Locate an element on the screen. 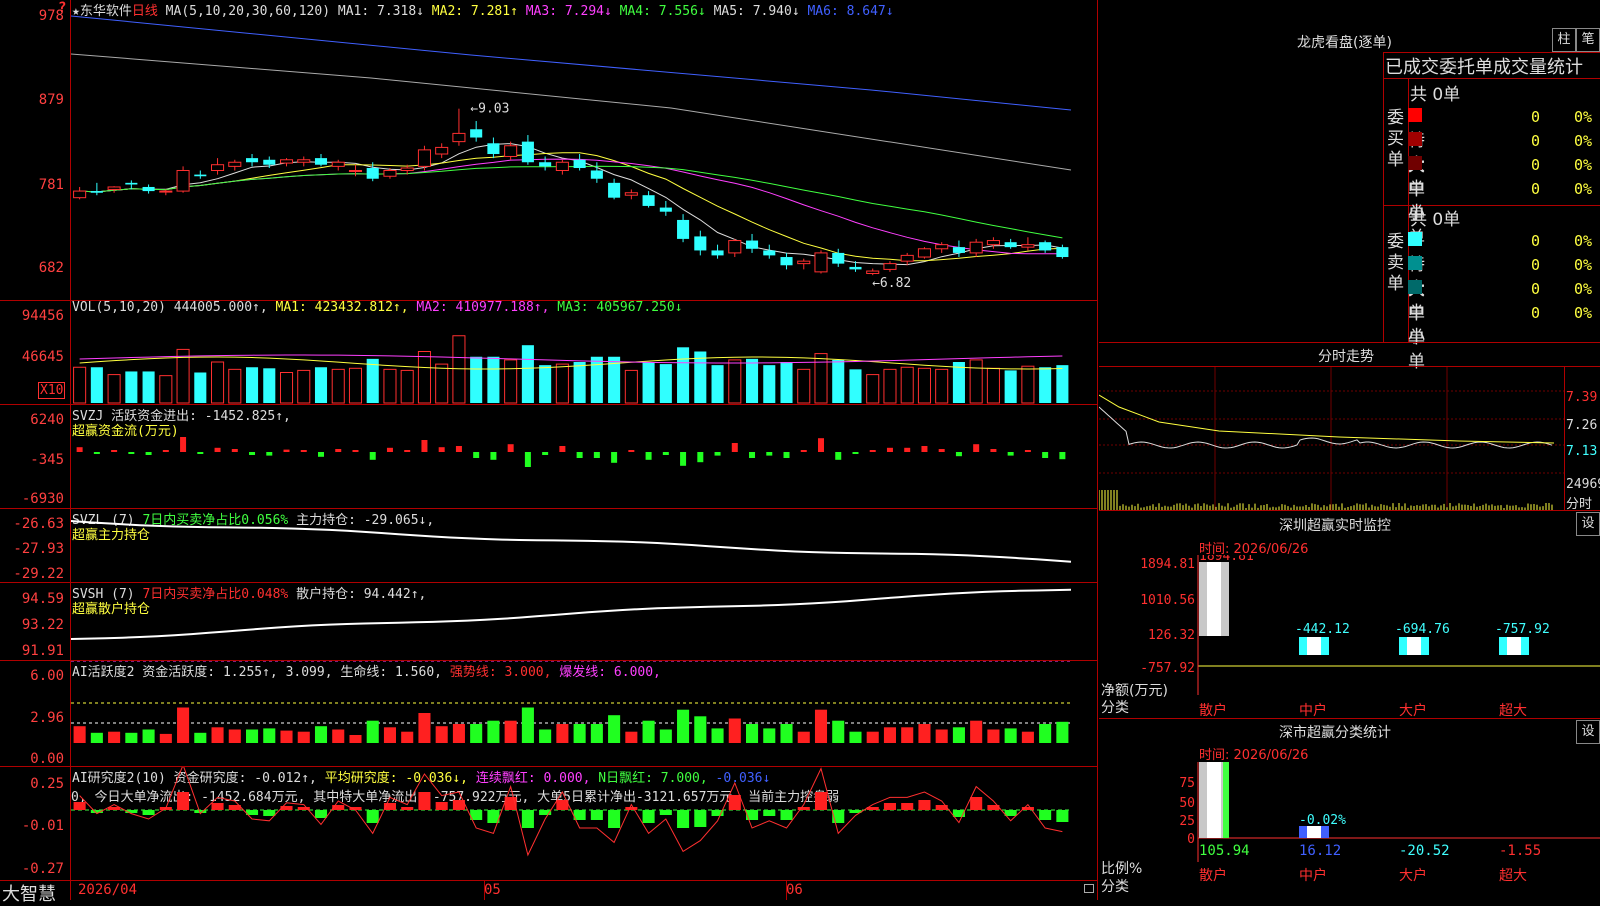 The height and width of the screenshot is (906, 1600). lhkp-tabs: 已成交委托单成交量统计 is located at coordinates (1484, 66).